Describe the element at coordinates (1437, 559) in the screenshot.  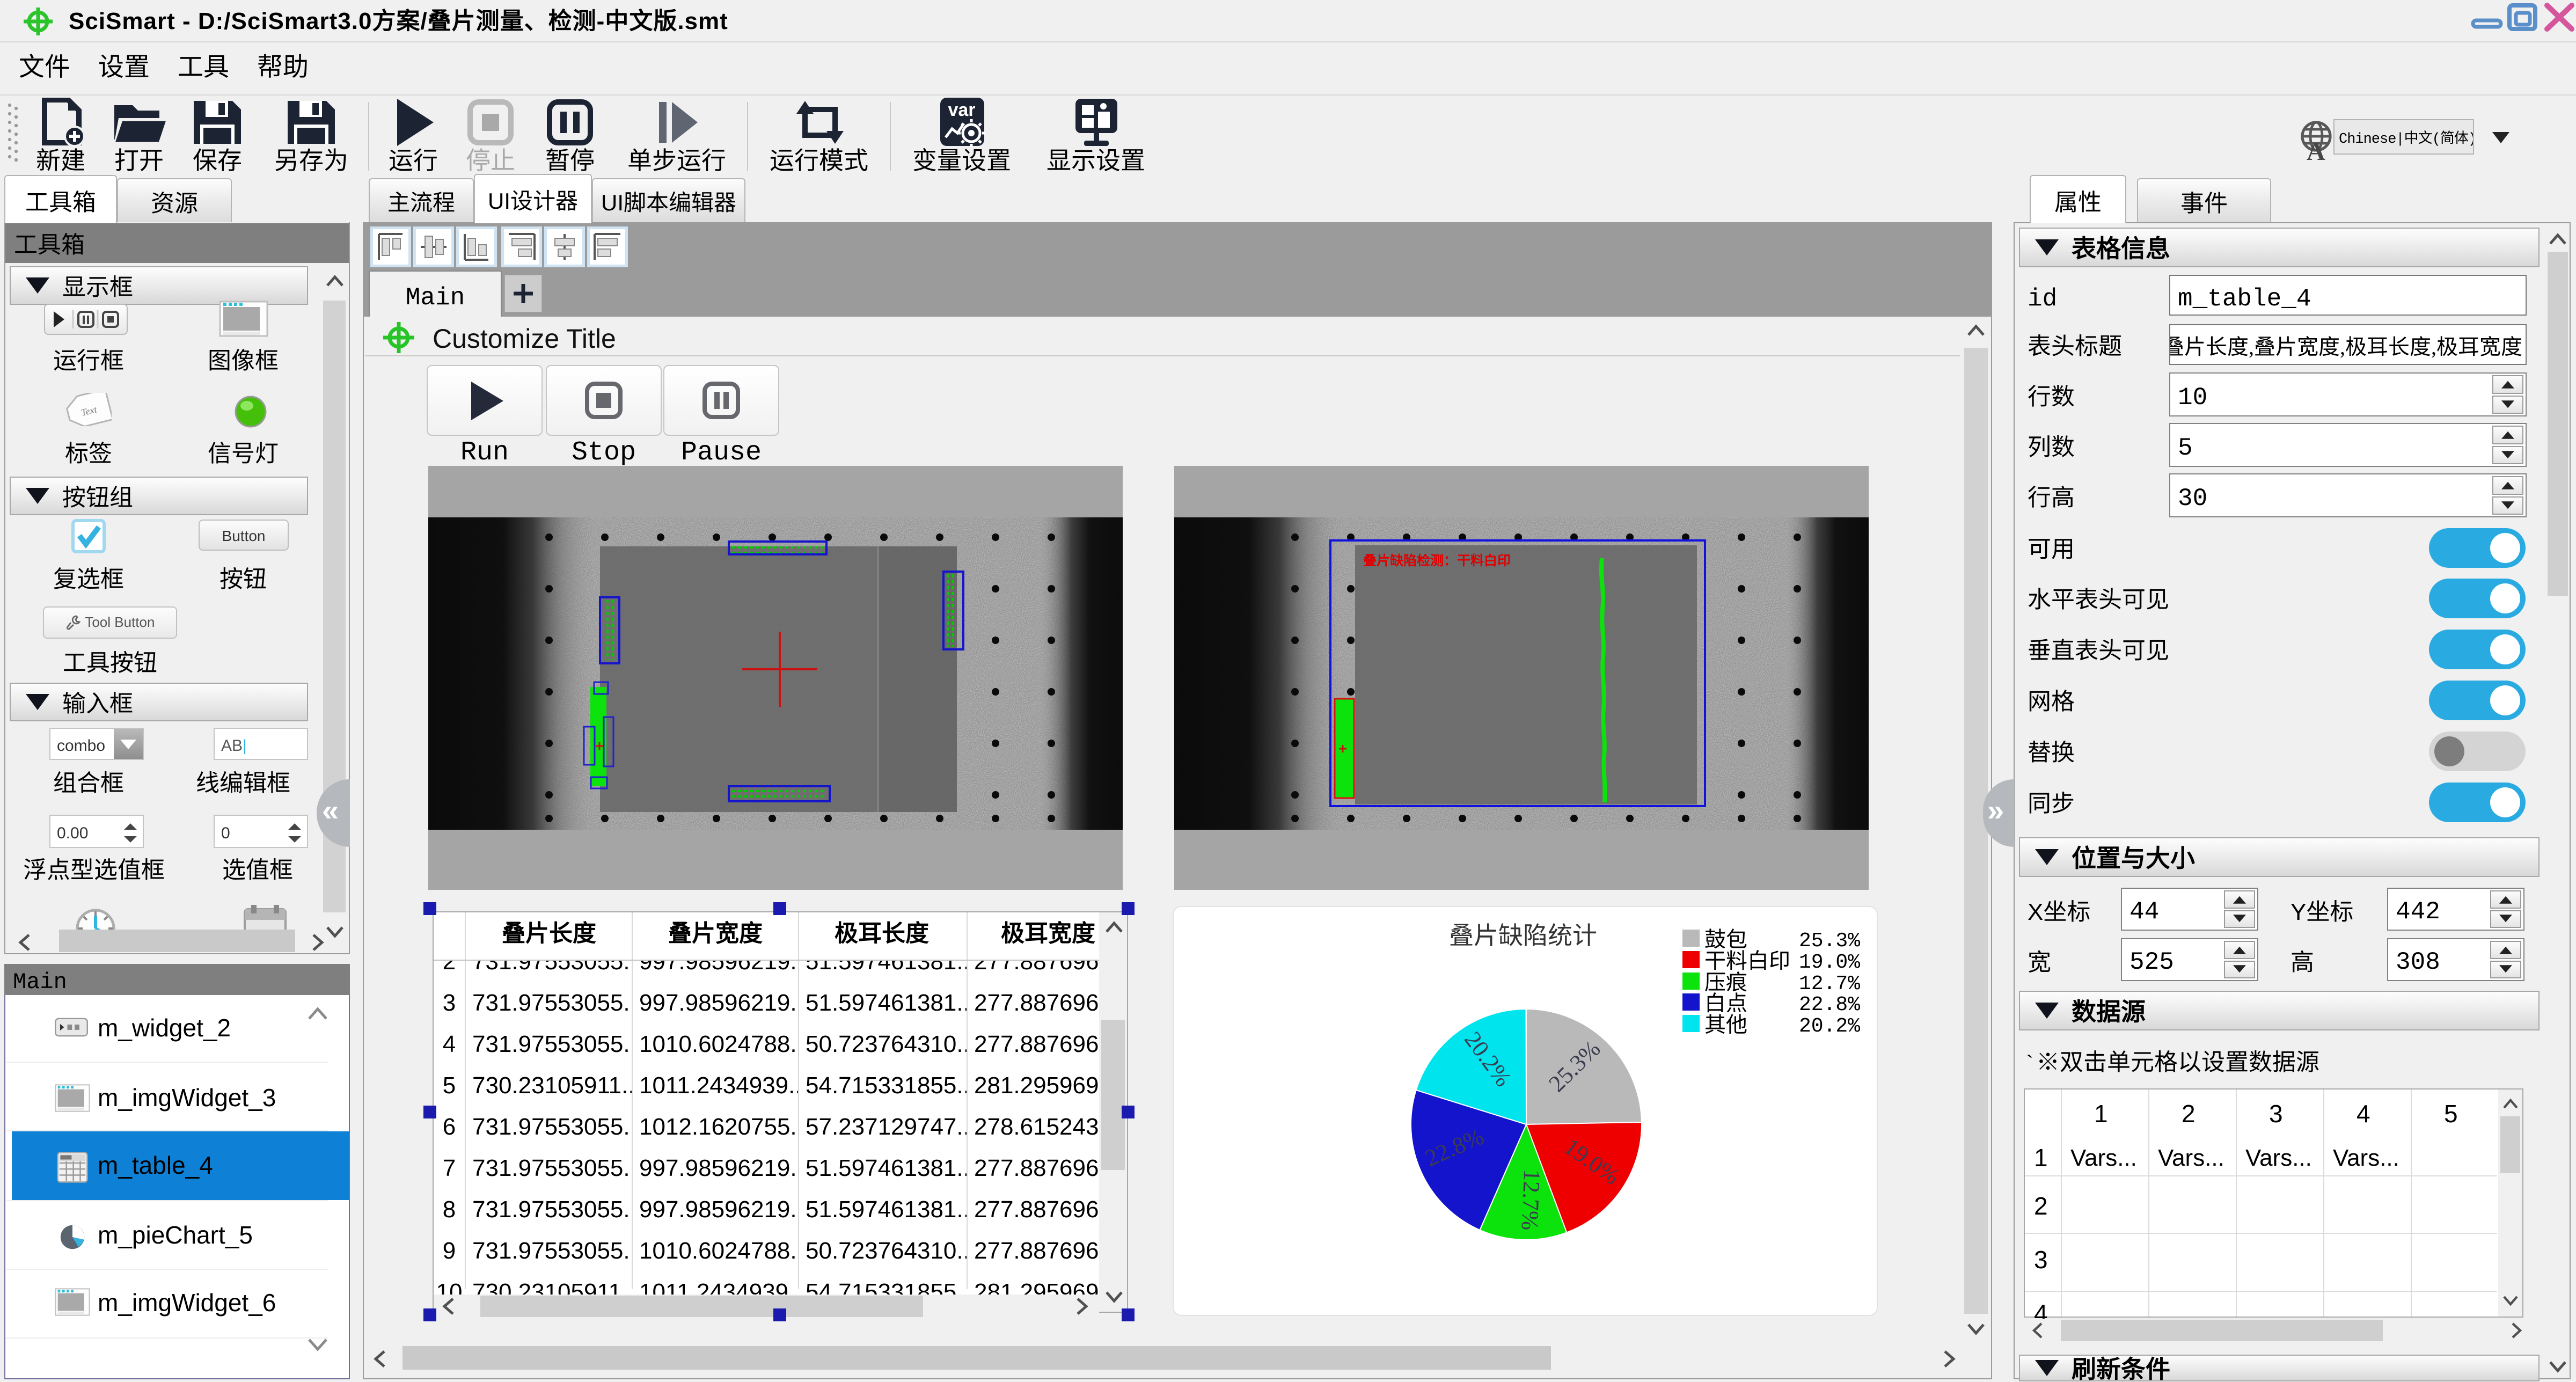
I see `svg-text: 叠片缺陷检测：干料白印` at that location.